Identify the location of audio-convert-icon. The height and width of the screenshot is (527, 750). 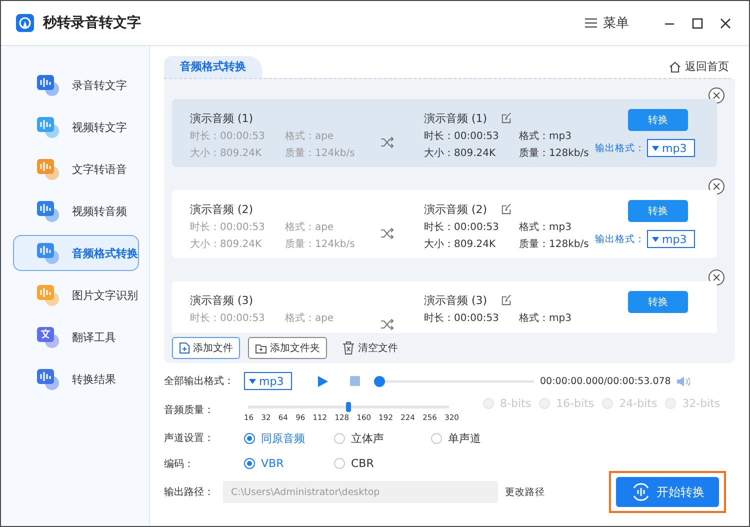
(48, 253).